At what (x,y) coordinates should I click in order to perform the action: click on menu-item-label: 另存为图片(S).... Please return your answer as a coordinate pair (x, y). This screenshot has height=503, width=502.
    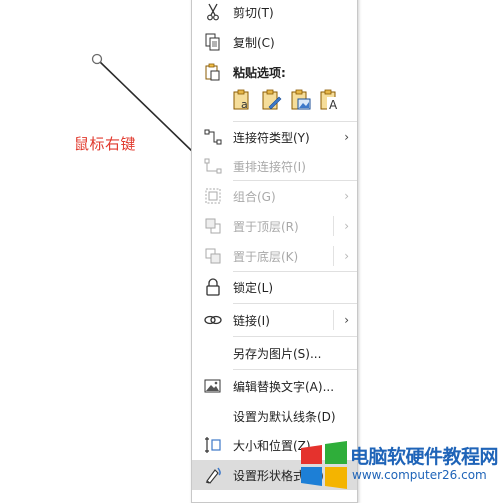
    Looking at the image, I should click on (277, 353).